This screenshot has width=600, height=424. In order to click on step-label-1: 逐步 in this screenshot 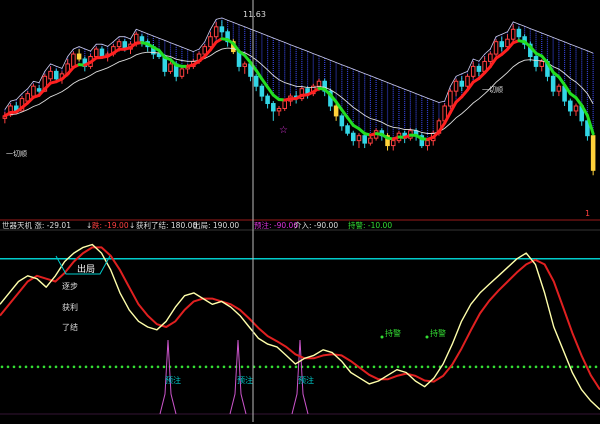, I will do `click(70, 286)`.